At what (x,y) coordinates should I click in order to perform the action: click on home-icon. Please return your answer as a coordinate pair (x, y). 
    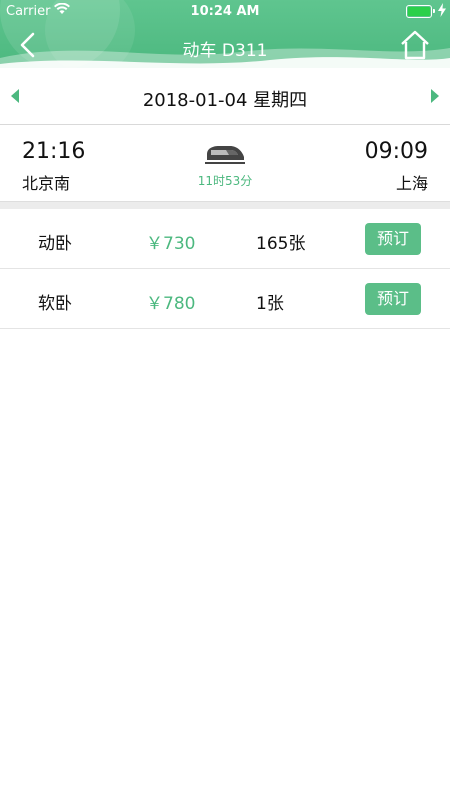
    Looking at the image, I should click on (415, 45).